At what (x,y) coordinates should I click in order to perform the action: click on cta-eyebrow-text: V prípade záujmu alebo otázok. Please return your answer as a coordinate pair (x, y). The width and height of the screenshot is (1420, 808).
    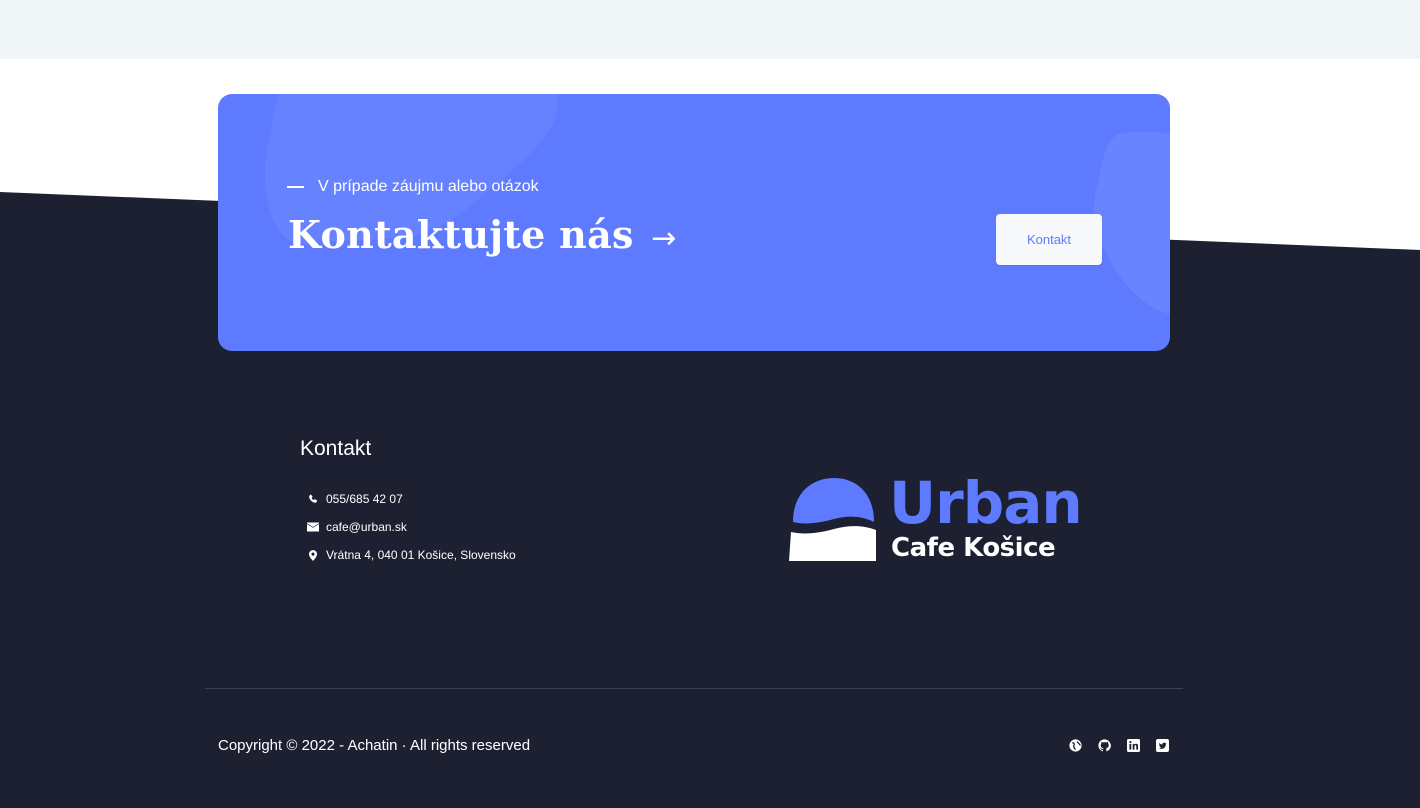
    Looking at the image, I should click on (428, 186).